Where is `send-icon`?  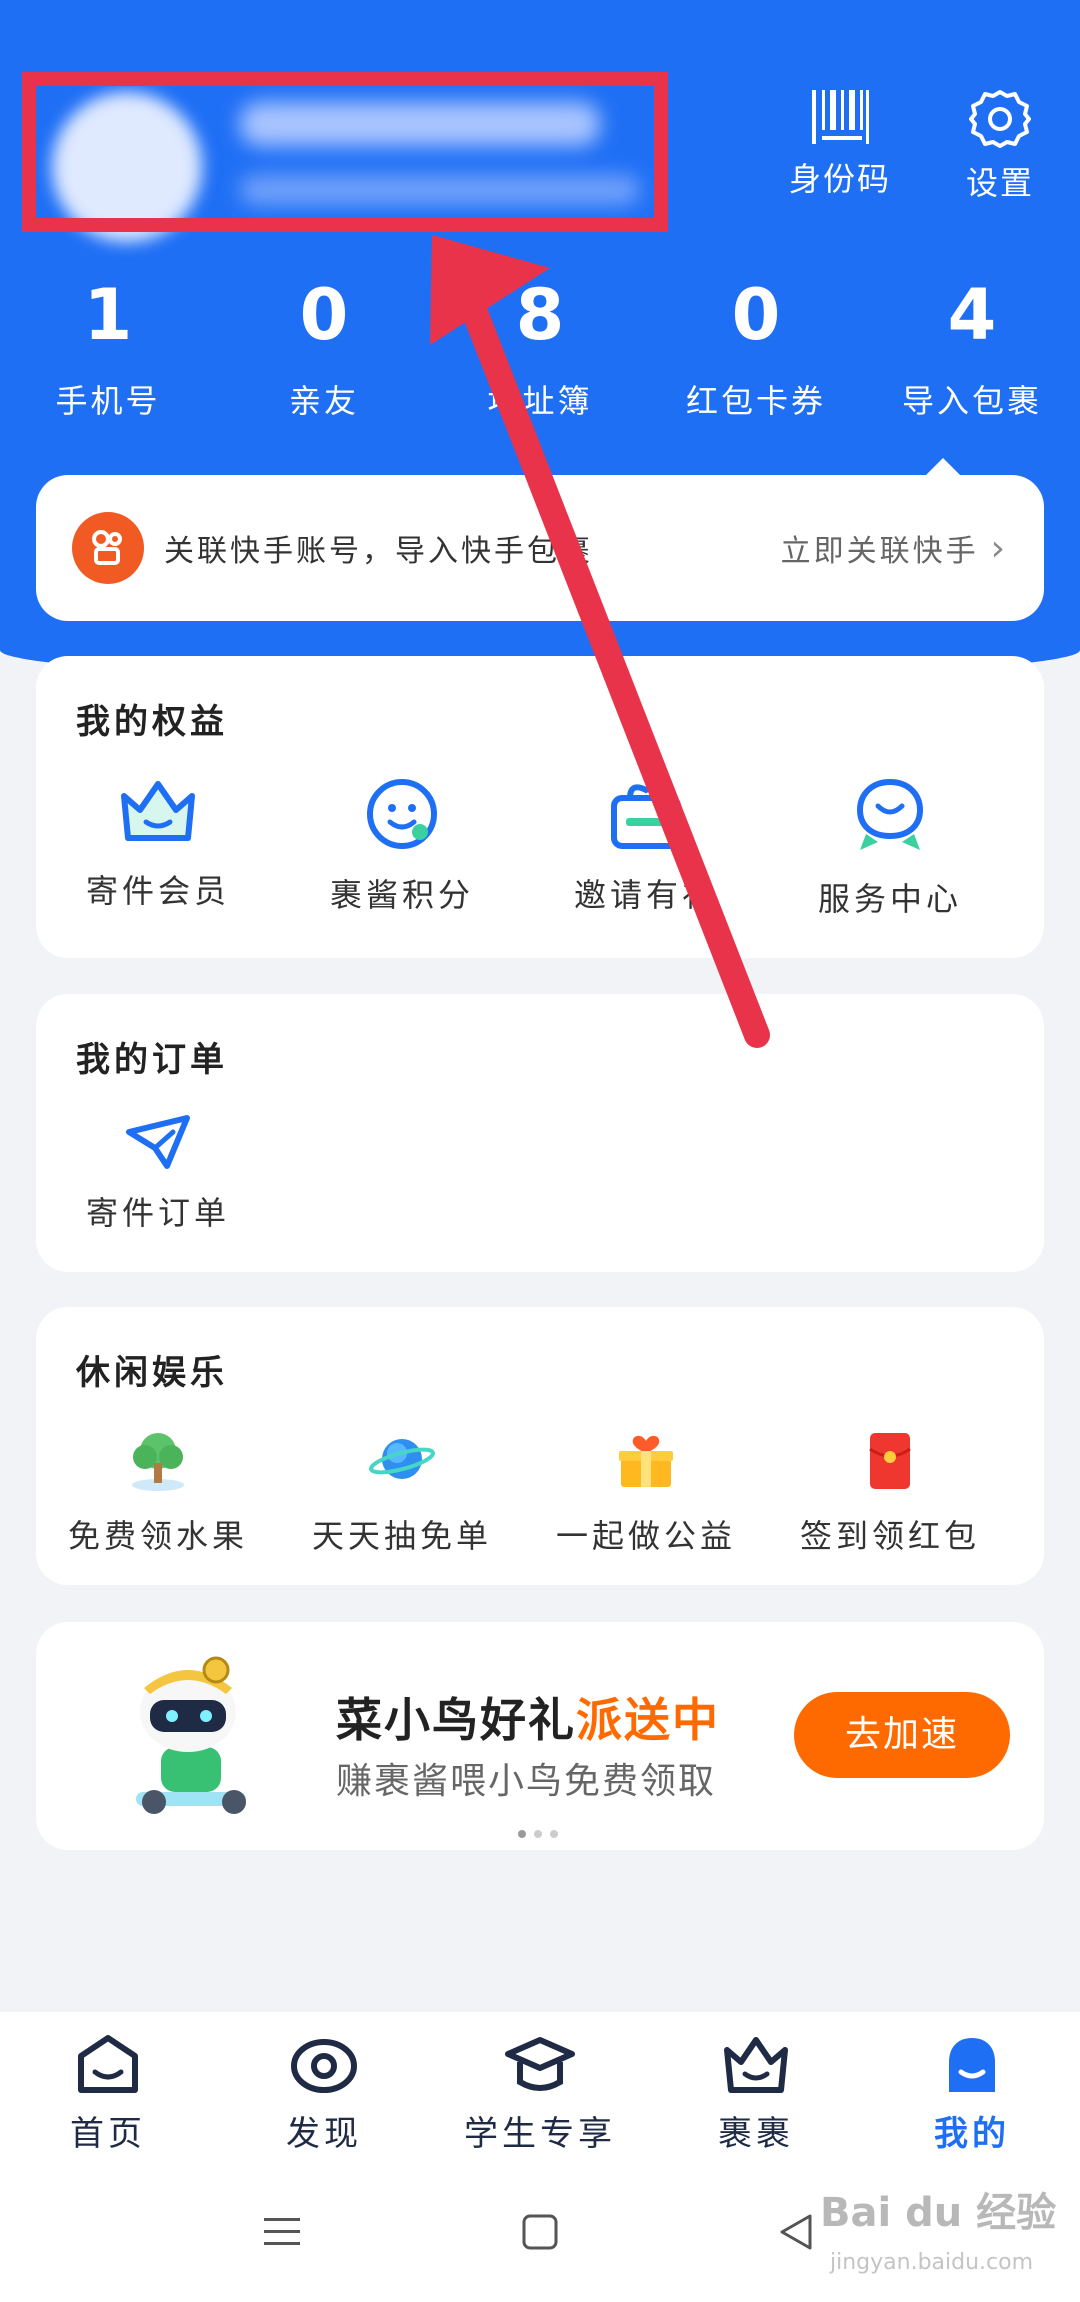
send-icon is located at coordinates (158, 1142).